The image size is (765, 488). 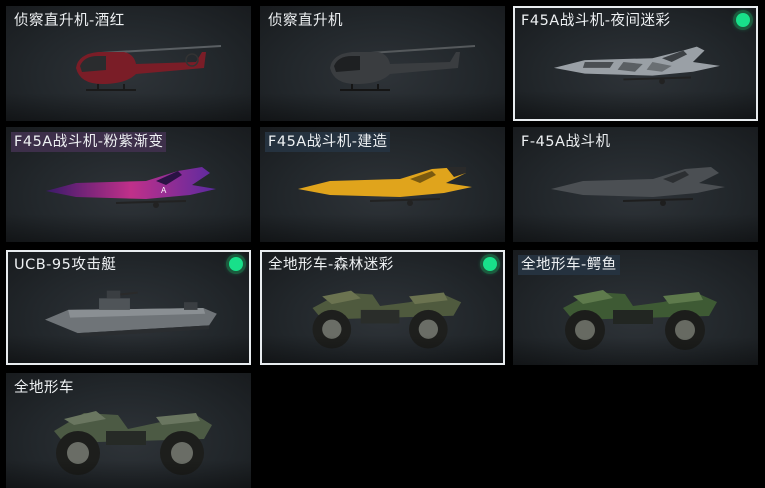 I want to click on vehicle-name: 全地形车-鳄鱼, so click(x=569, y=265).